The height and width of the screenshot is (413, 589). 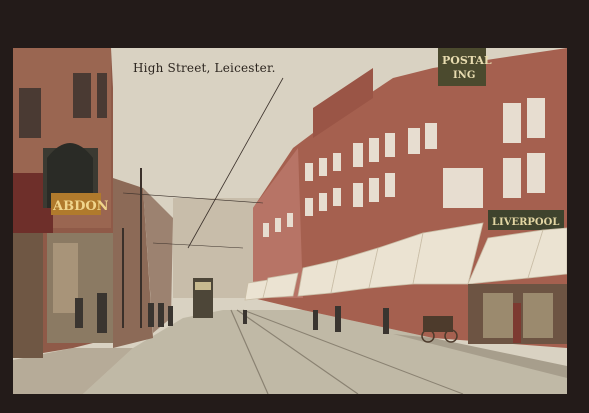 What do you see at coordinates (203, 286) in the screenshot?
I see `tram-window` at bounding box center [203, 286].